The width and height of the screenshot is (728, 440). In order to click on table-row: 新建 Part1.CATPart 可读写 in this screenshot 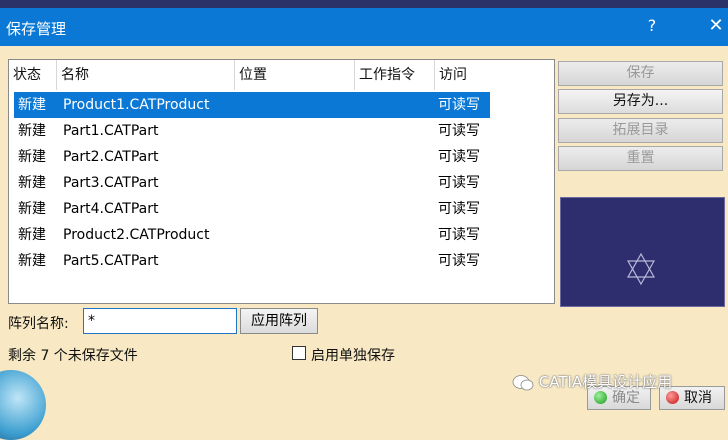, I will do `click(252, 131)`.